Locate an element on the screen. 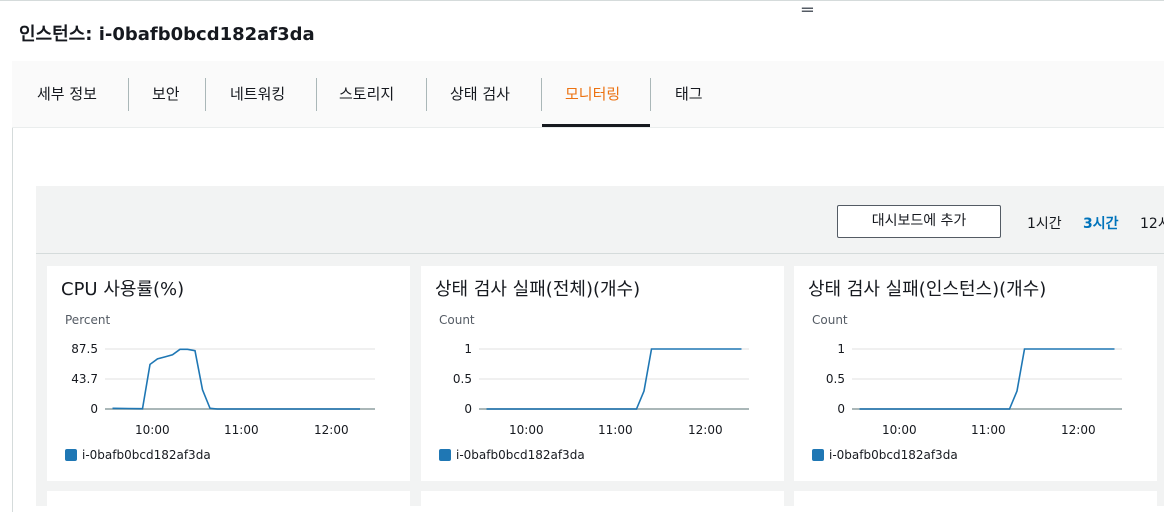  tab-security: 보안 is located at coordinates (166, 94).